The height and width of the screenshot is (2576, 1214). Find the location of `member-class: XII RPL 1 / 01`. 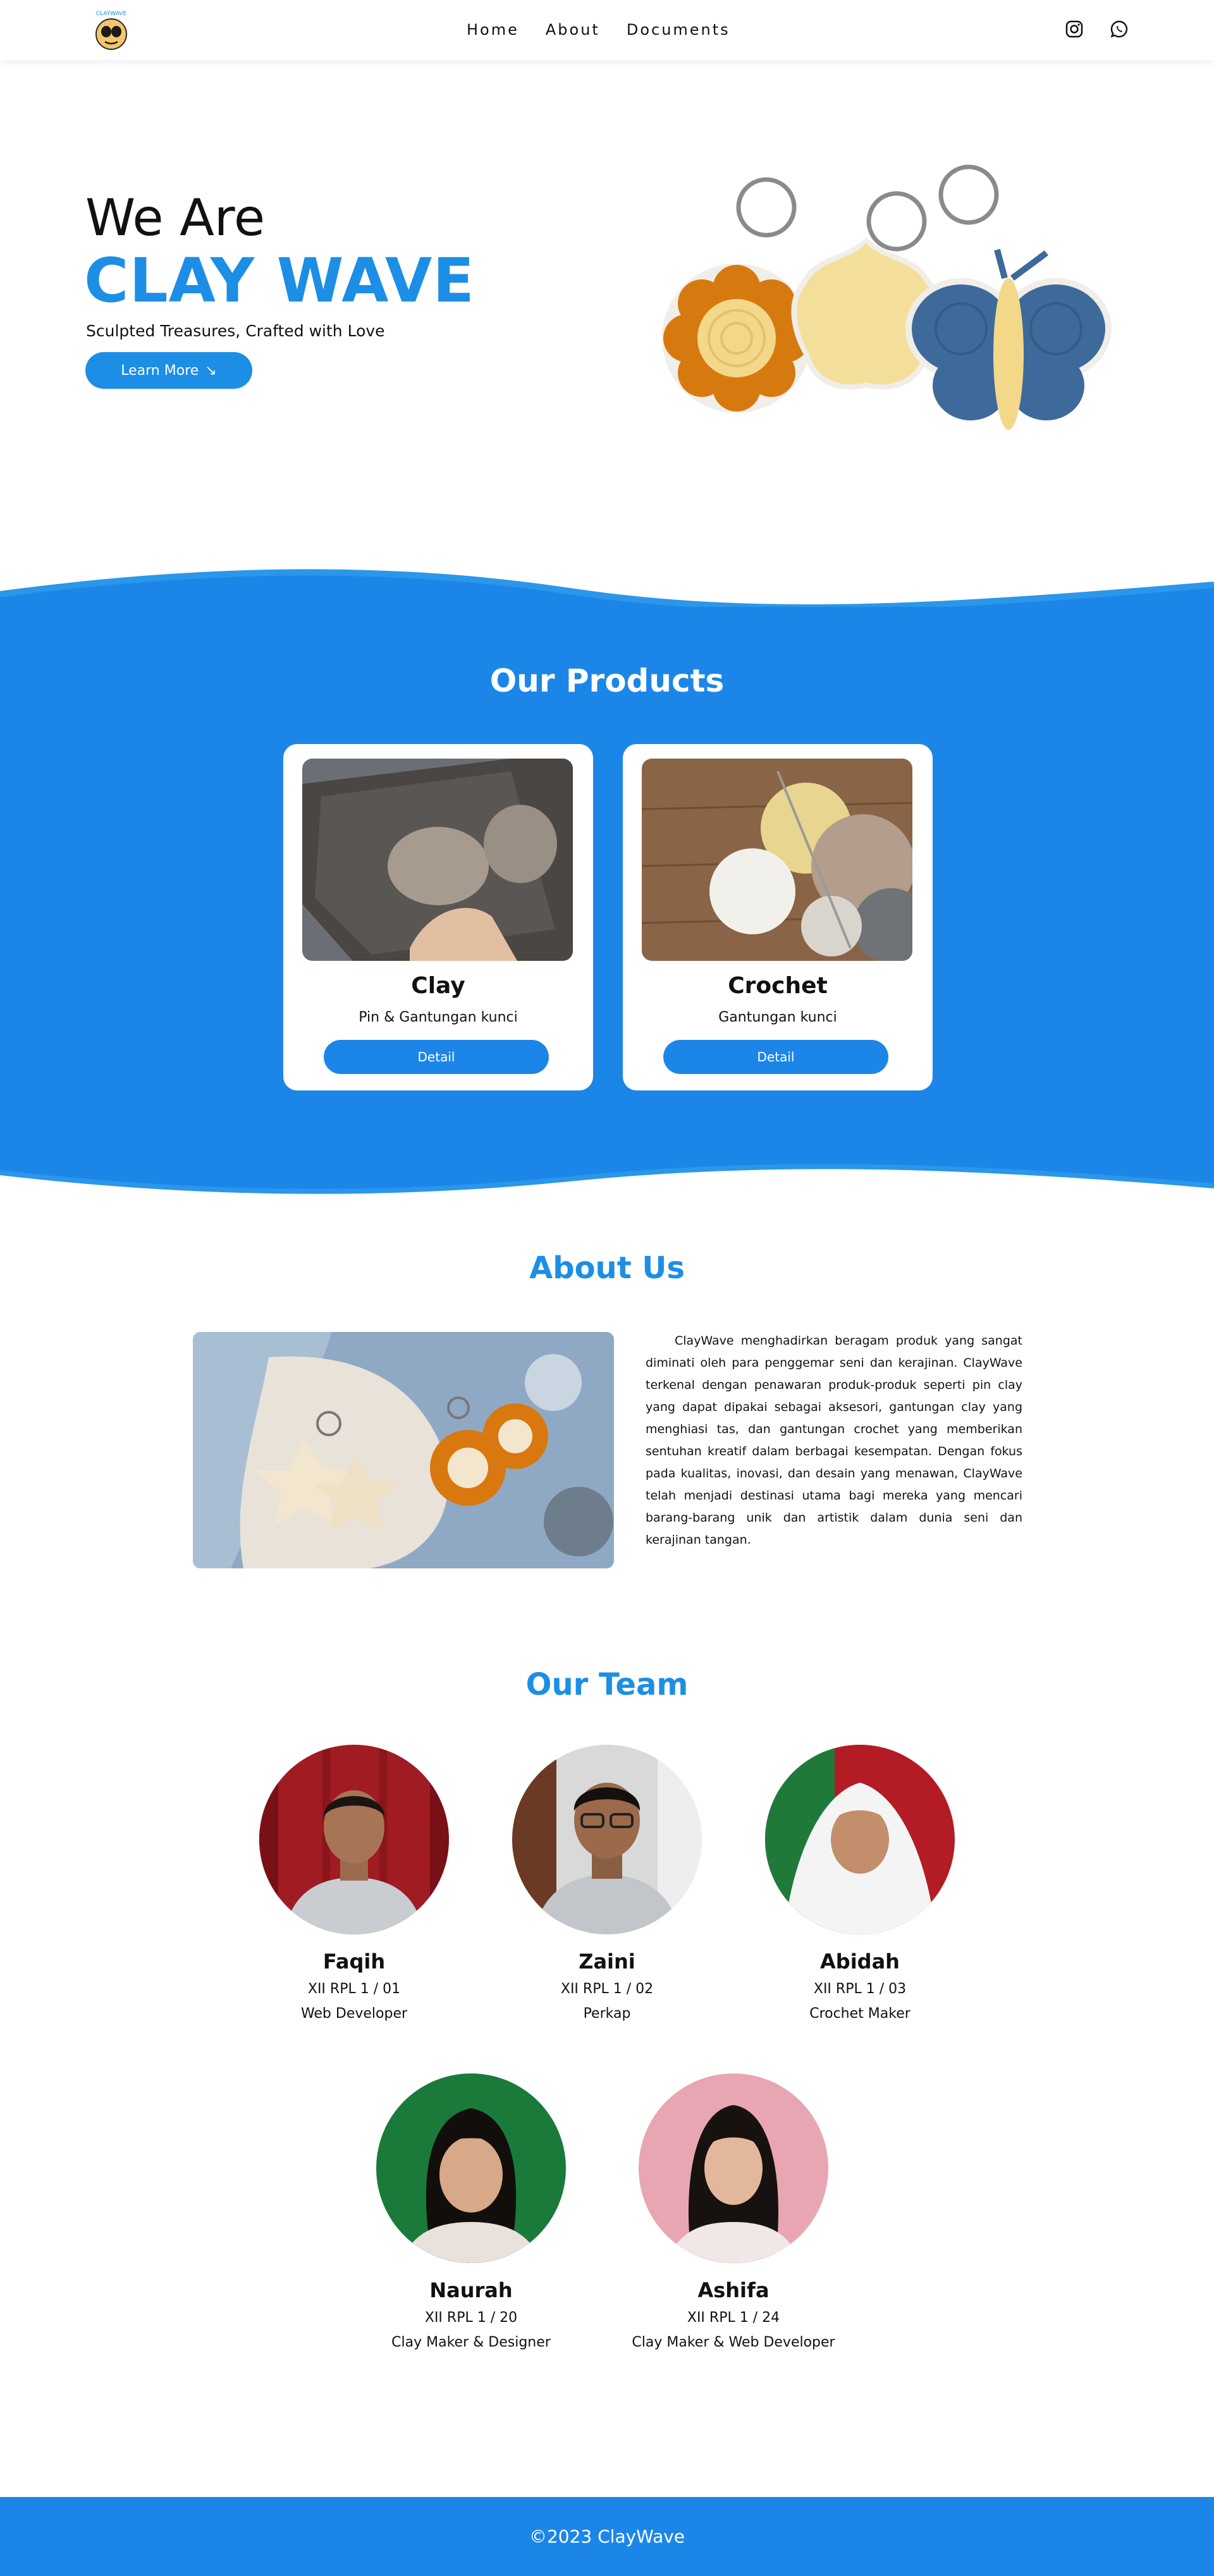

member-class: XII RPL 1 / 01 is located at coordinates (354, 1989).